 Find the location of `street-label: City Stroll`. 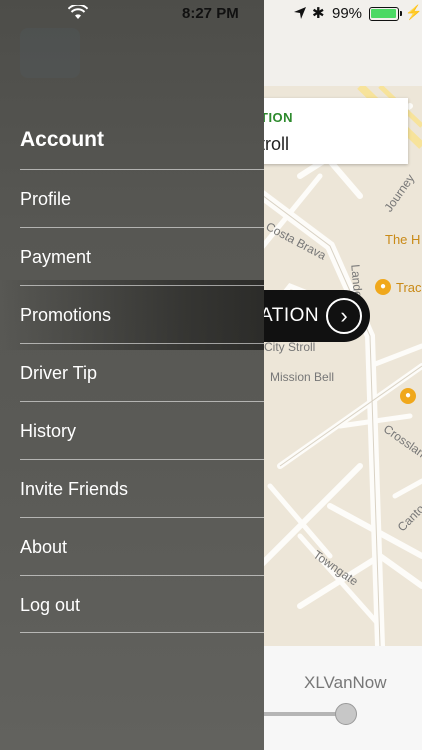

street-label: City Stroll is located at coordinates (290, 347).